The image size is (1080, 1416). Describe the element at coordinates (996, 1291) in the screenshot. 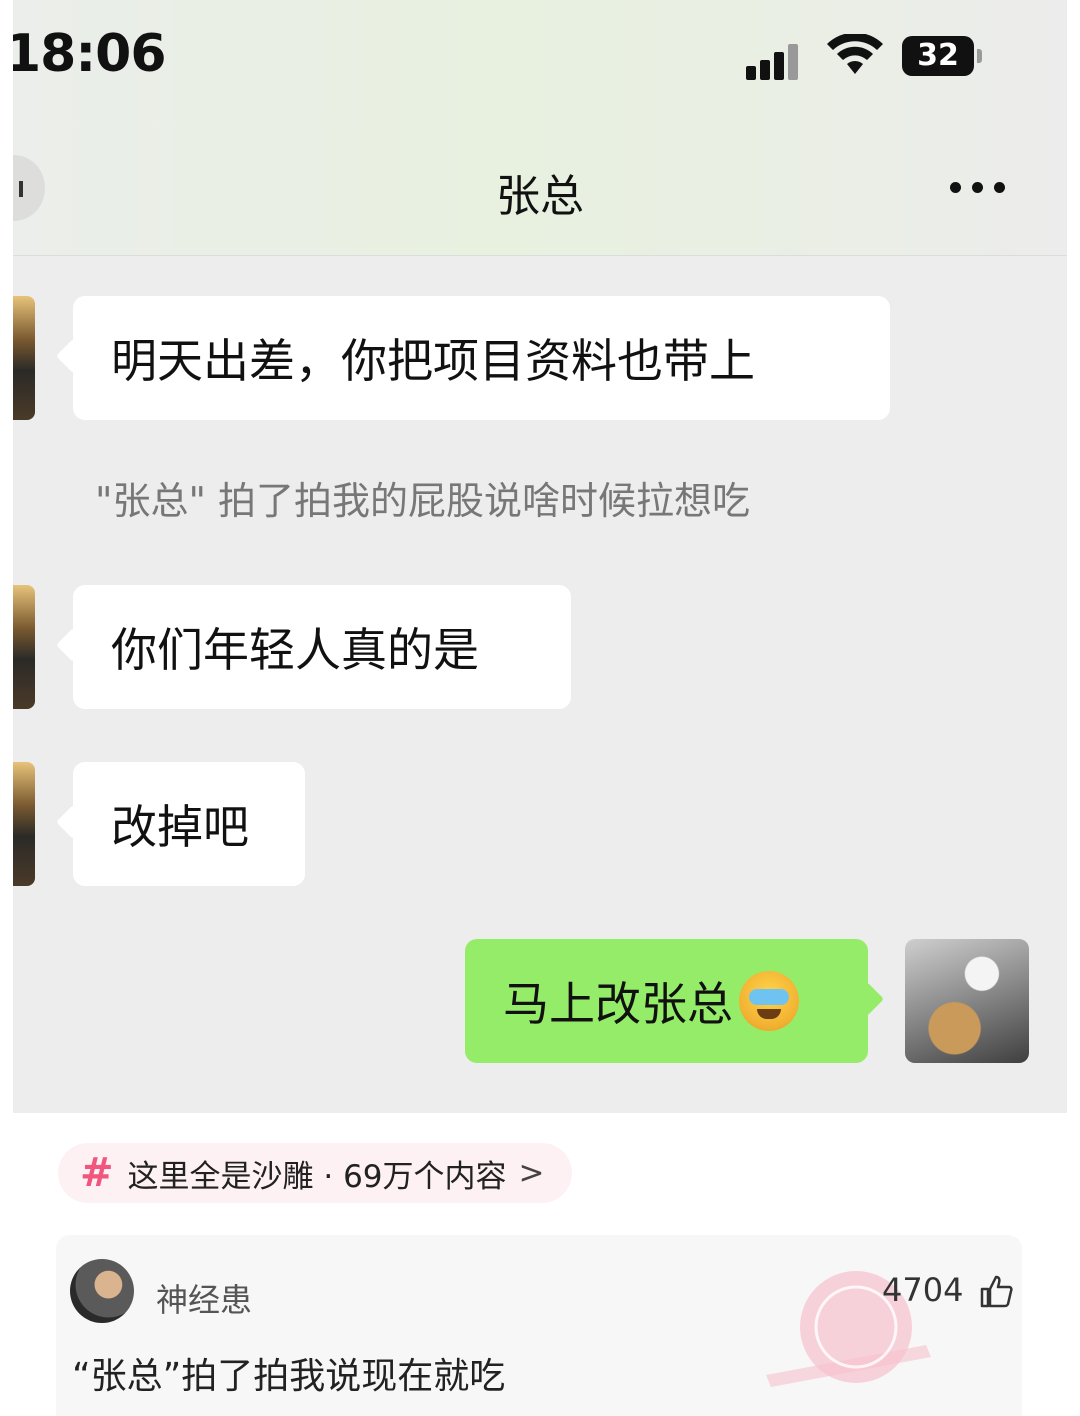

I see `thumbs-up-icon` at that location.